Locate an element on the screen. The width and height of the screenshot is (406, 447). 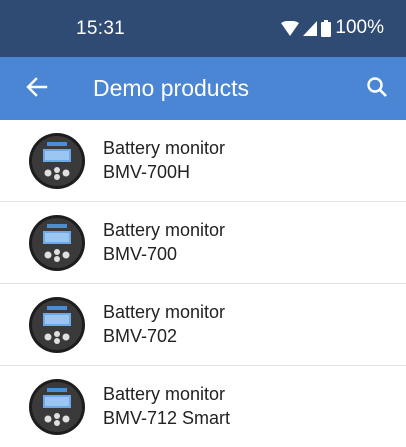
wifi-icon is located at coordinates (290, 28).